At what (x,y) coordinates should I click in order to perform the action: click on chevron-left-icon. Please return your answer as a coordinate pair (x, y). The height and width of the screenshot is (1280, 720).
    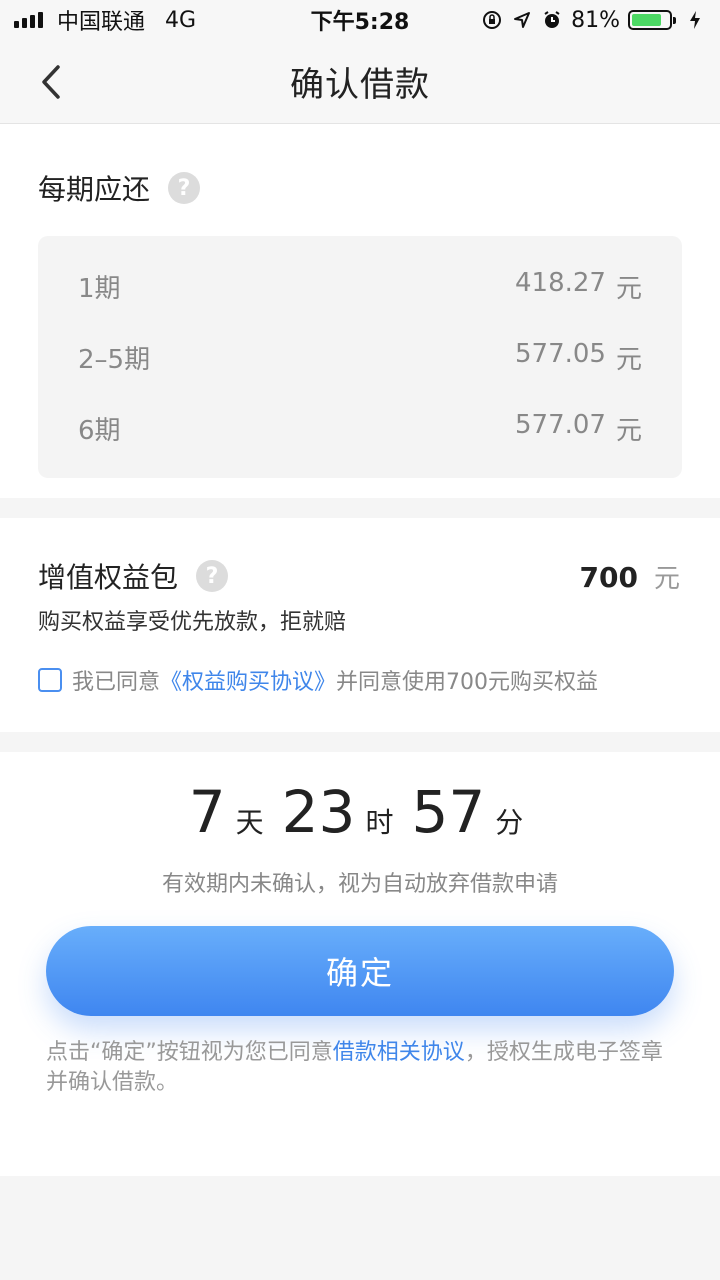
    Looking at the image, I should click on (51, 82).